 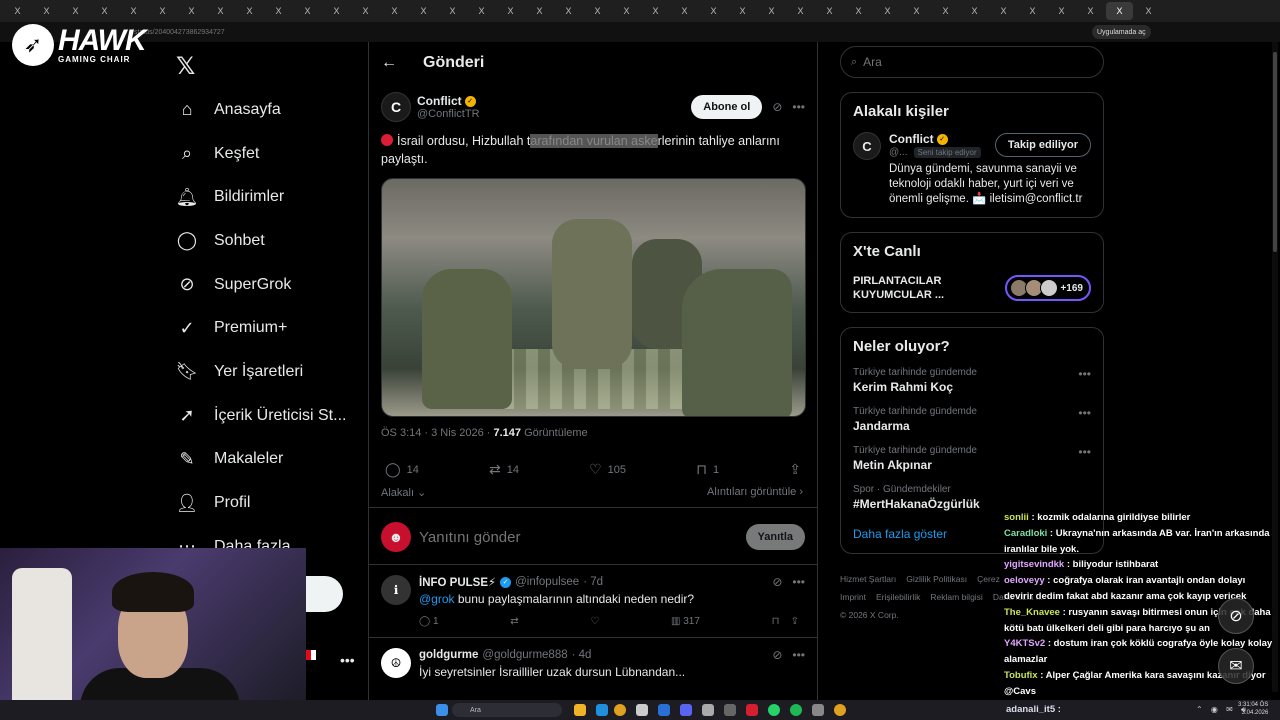 What do you see at coordinates (347, 660) in the screenshot?
I see `account-more-icon: •••` at bounding box center [347, 660].